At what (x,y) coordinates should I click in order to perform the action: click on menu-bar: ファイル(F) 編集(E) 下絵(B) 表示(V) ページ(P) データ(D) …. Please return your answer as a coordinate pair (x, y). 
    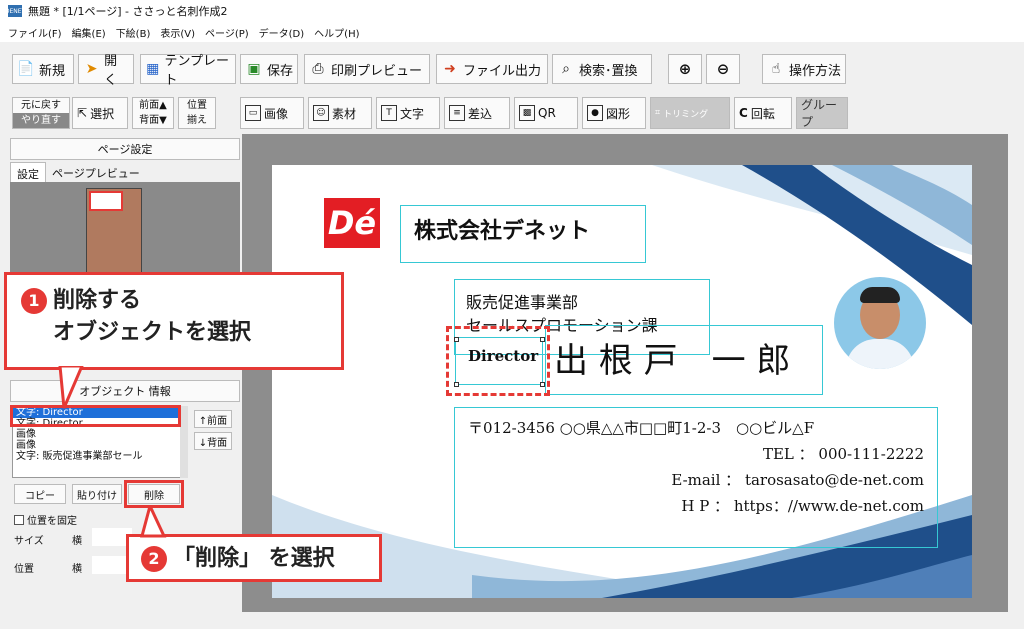
    Looking at the image, I should click on (512, 32).